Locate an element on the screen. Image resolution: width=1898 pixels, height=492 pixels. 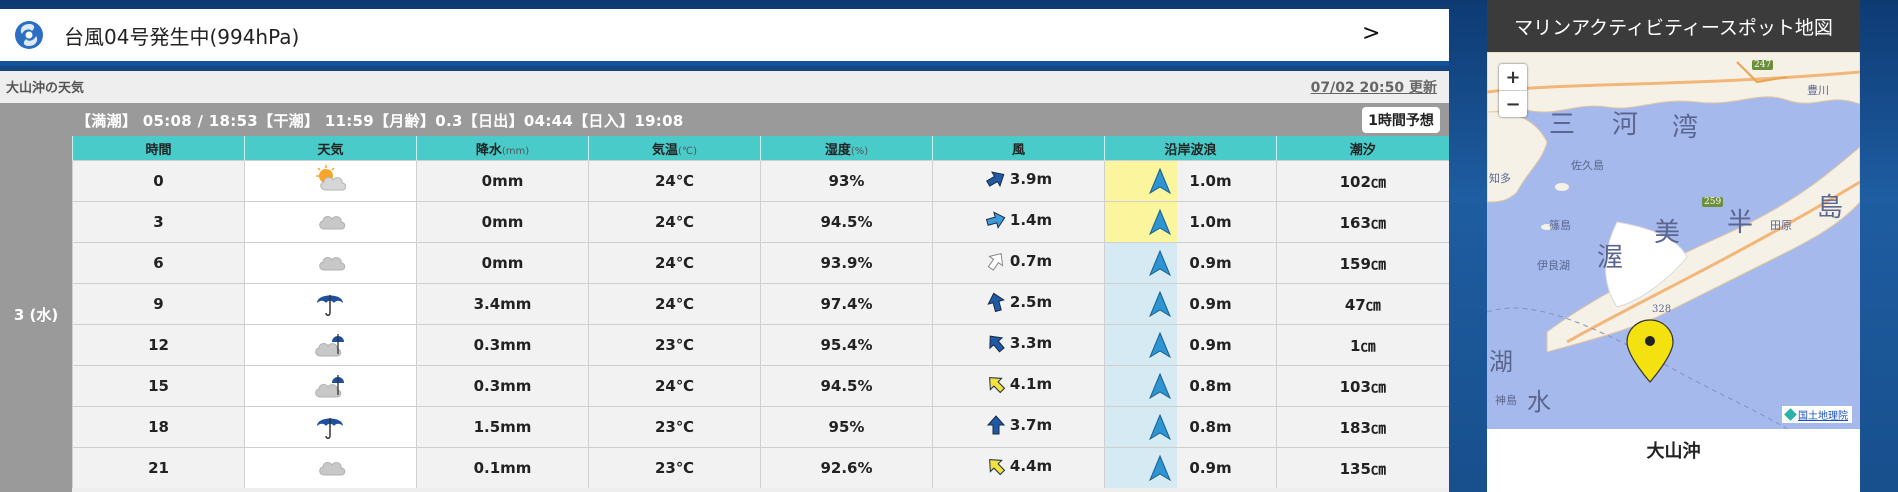
map-title: マリンアクティビティースポット地図 is located at coordinates (1673, 26).